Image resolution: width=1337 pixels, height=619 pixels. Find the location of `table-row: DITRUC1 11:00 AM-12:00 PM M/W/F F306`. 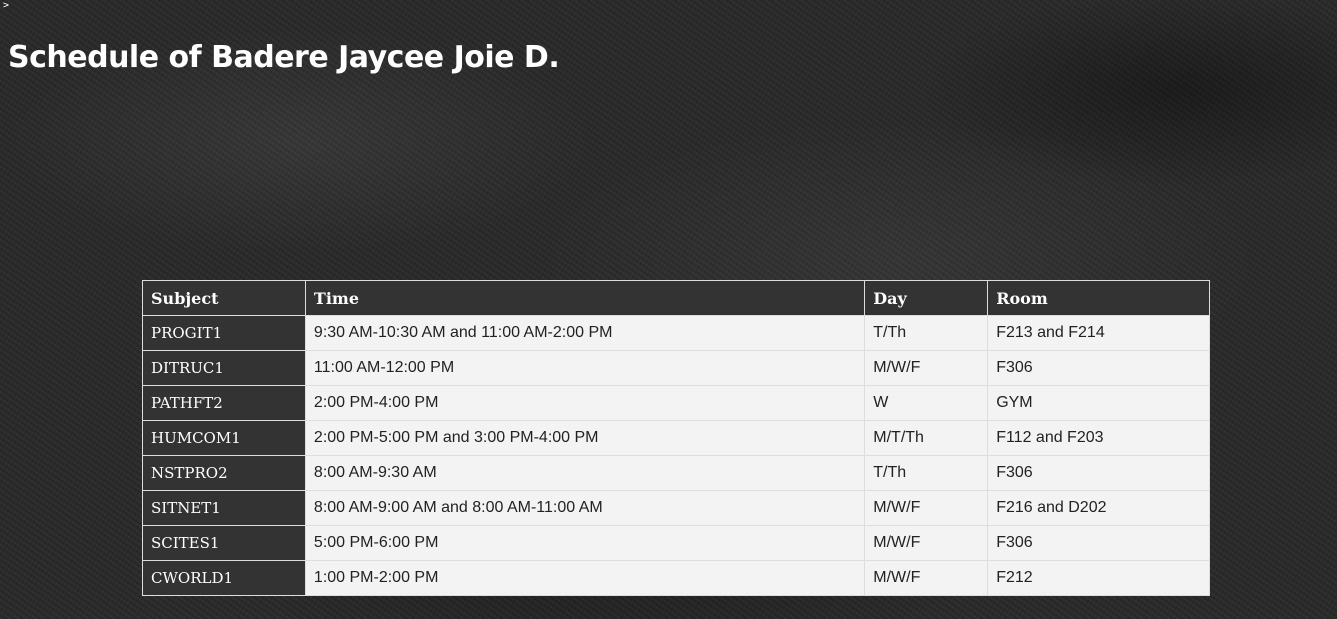

table-row: DITRUC1 11:00 AM-12:00 PM M/W/F F306 is located at coordinates (676, 368).